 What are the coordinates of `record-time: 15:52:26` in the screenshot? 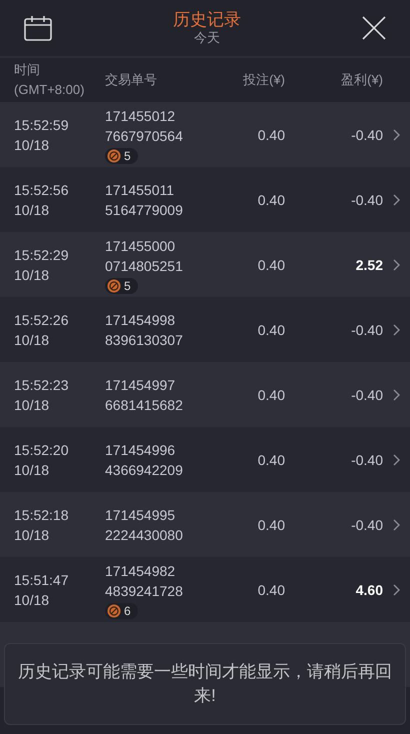 It's located at (41, 320).